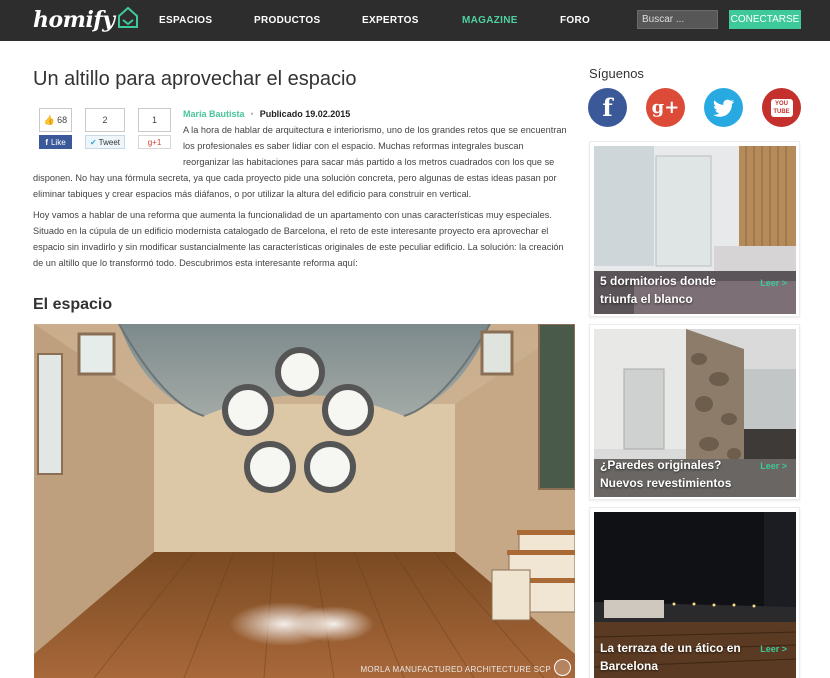 This screenshot has width=830, height=678. What do you see at coordinates (616, 73) in the screenshot?
I see `follow-us-heading: Síguenos` at bounding box center [616, 73].